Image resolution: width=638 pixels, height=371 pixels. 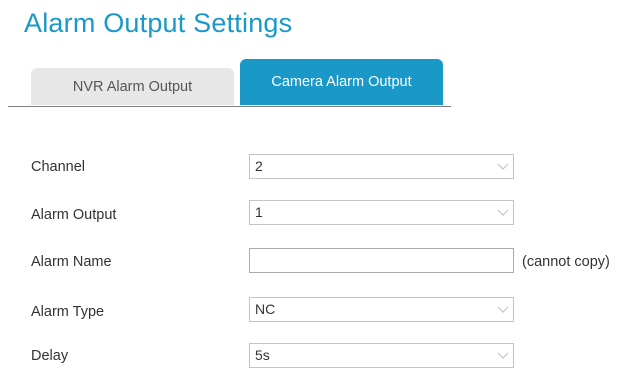 I want to click on alarm-name-input, so click(x=381, y=260).